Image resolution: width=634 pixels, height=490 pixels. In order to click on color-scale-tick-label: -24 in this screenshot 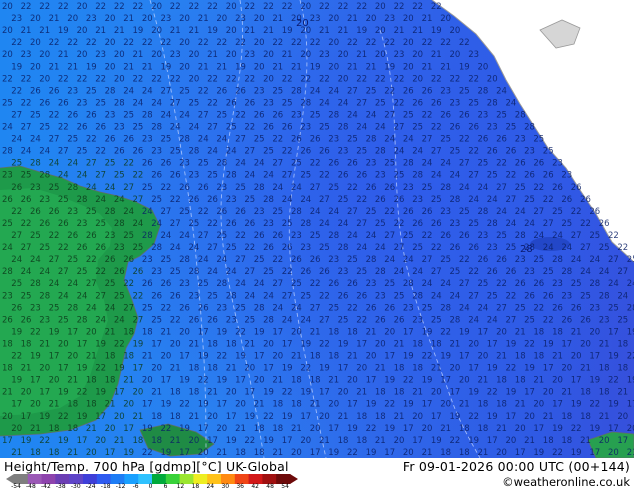, I will do `click(90, 486)`.